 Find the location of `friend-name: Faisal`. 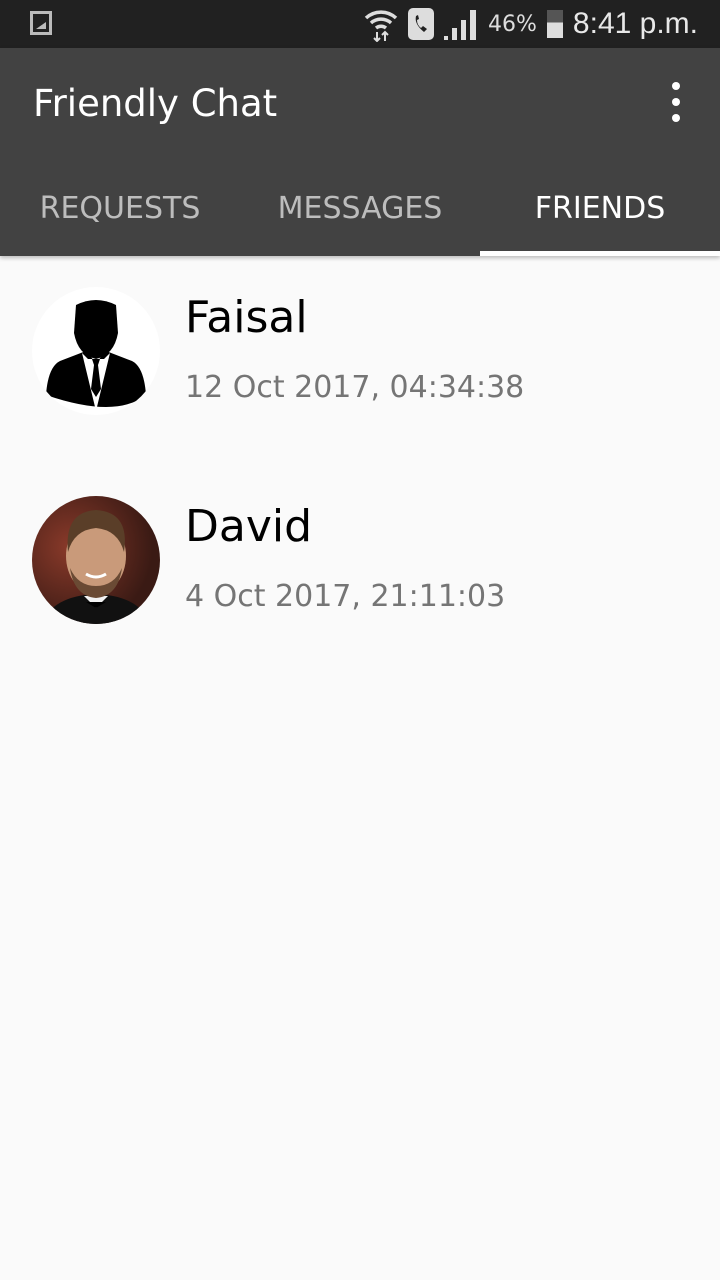

friend-name: Faisal is located at coordinates (246, 317).